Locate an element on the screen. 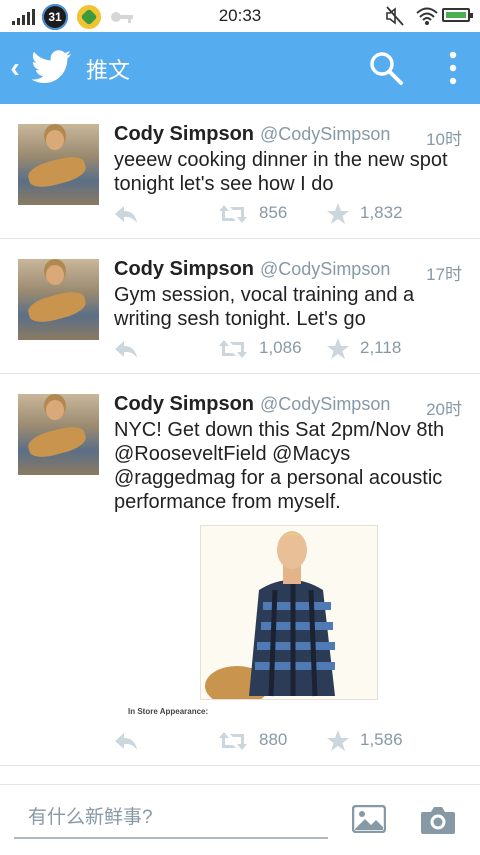 Image resolution: width=480 pixels, height=855 pixels. favorite-count: 1,832 is located at coordinates (381, 212).